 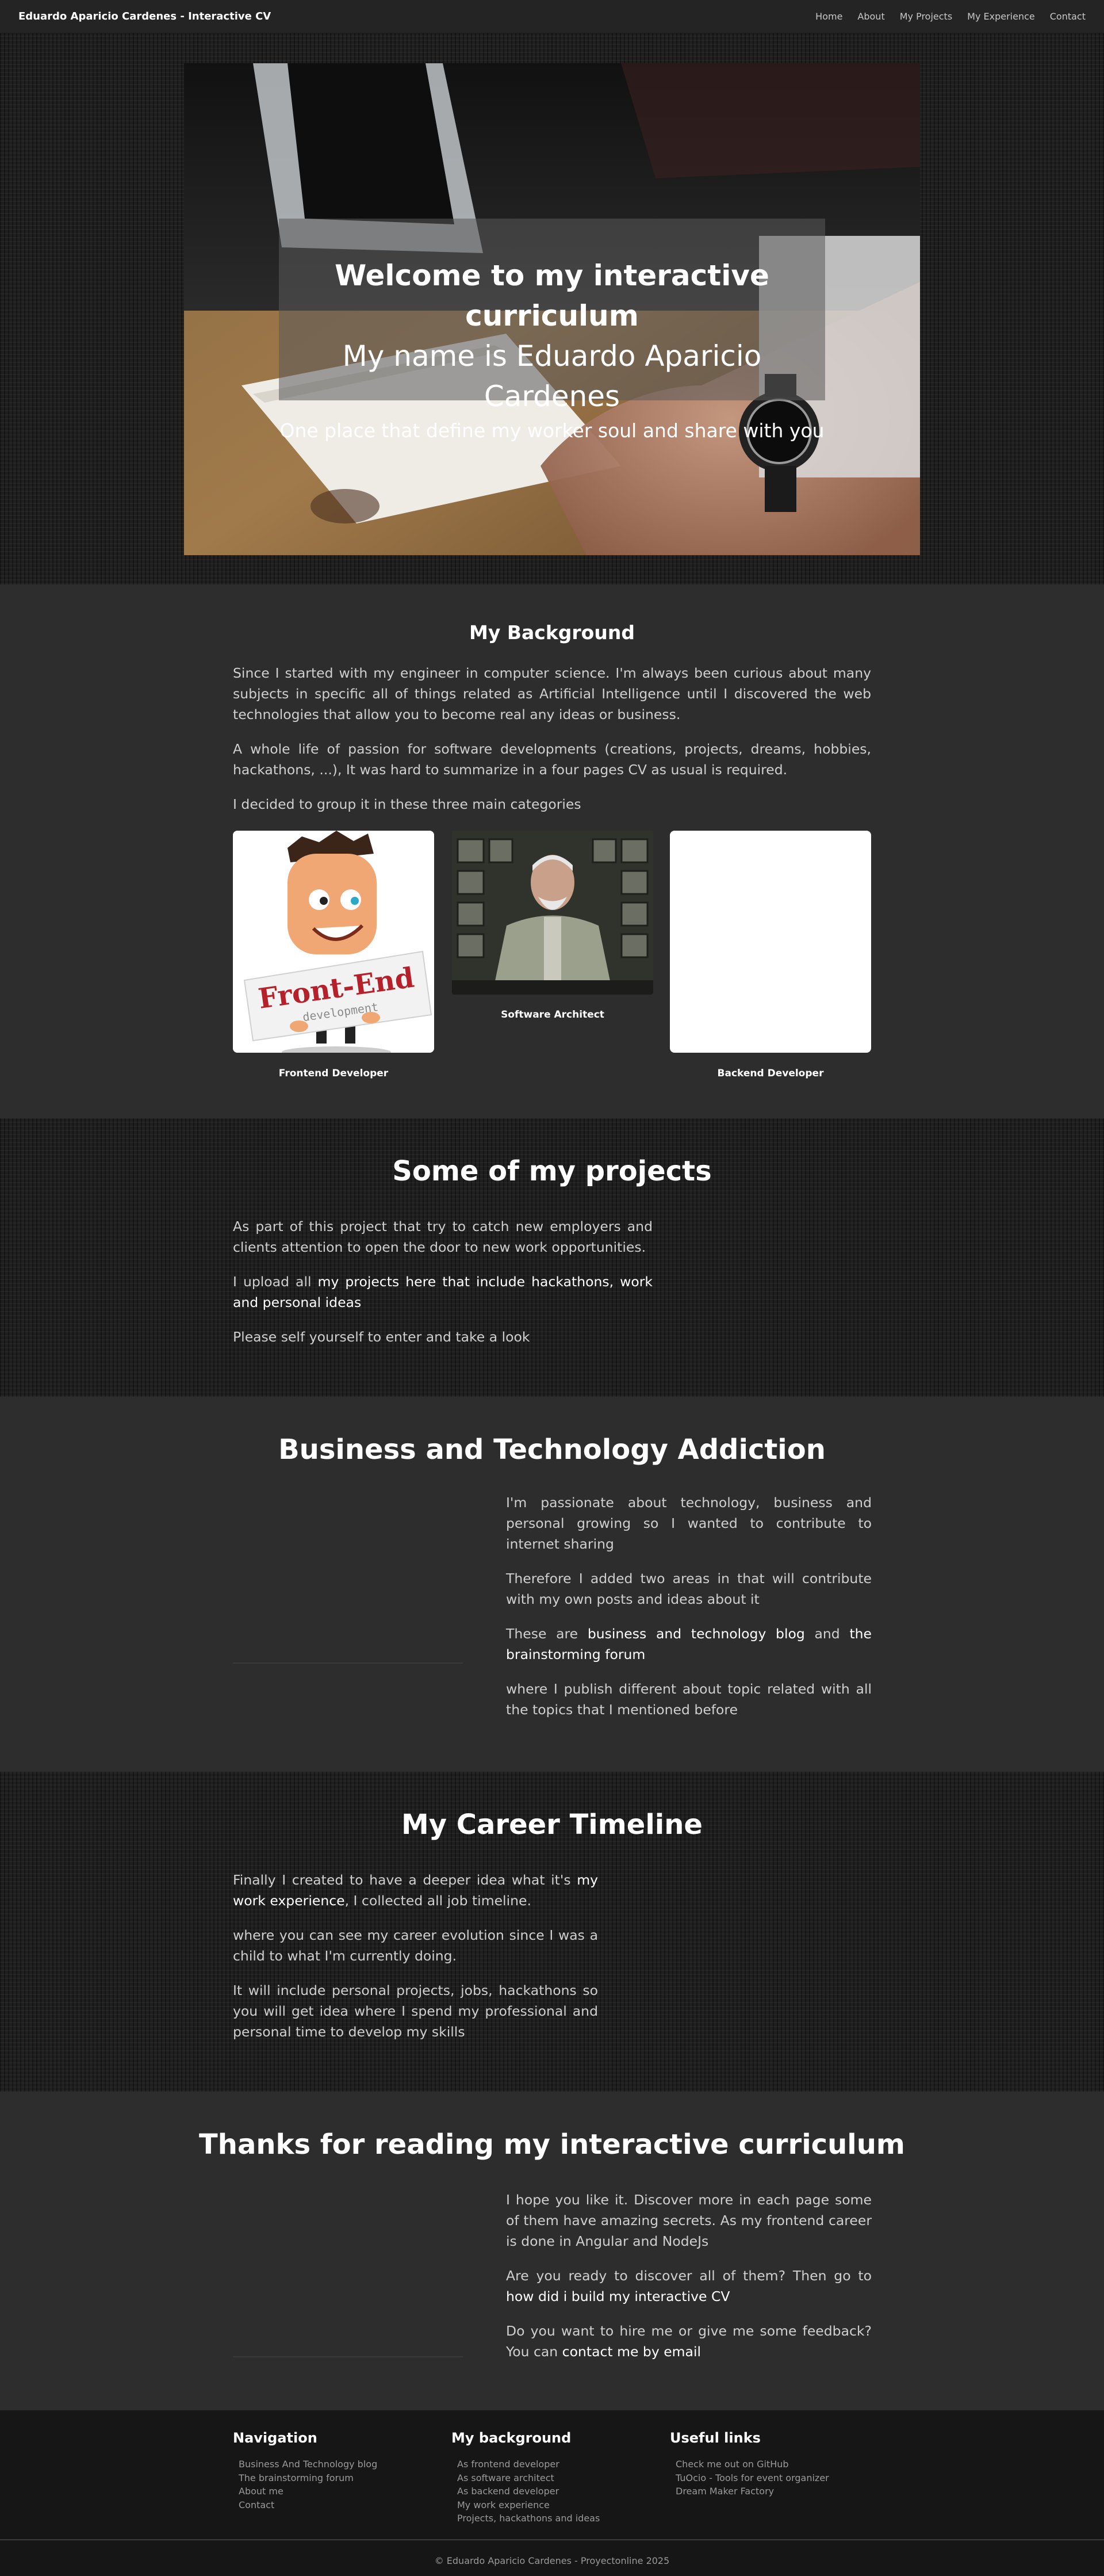 I want to click on blog-link: business and technology blog, so click(x=696, y=1634).